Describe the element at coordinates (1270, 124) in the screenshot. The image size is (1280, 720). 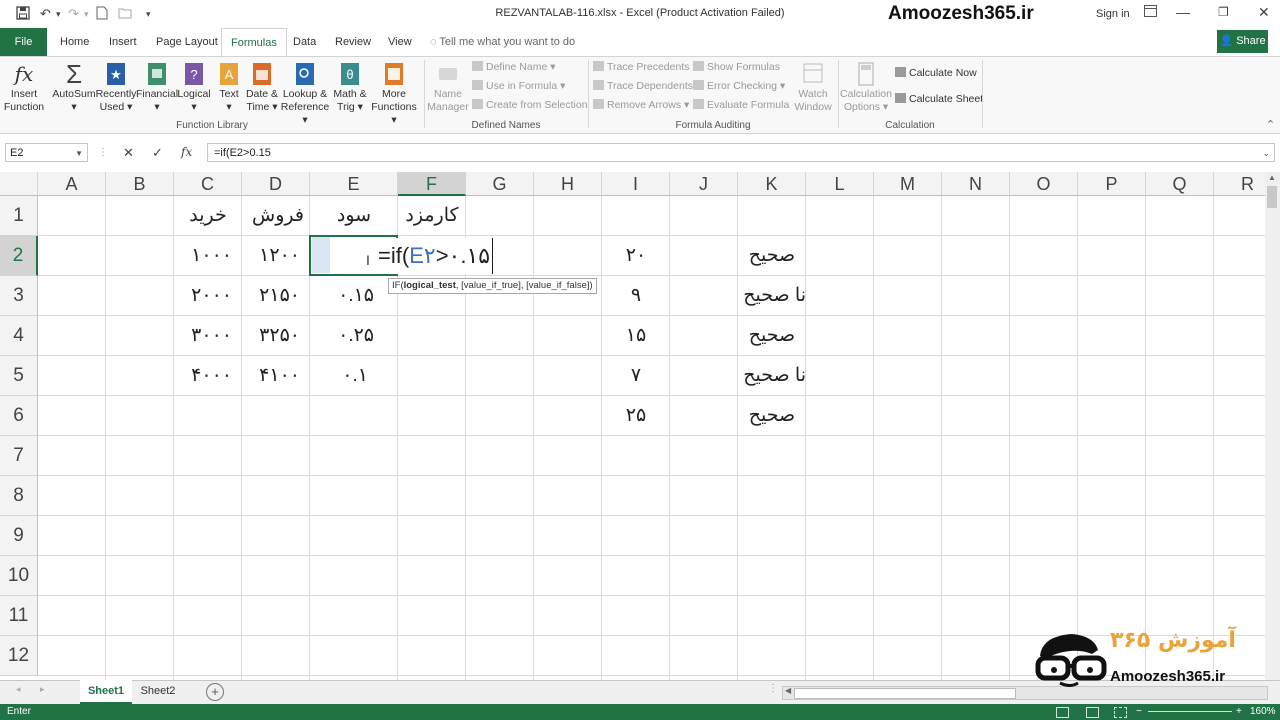
I see `collapse-ribbon-icon: ⌃` at that location.